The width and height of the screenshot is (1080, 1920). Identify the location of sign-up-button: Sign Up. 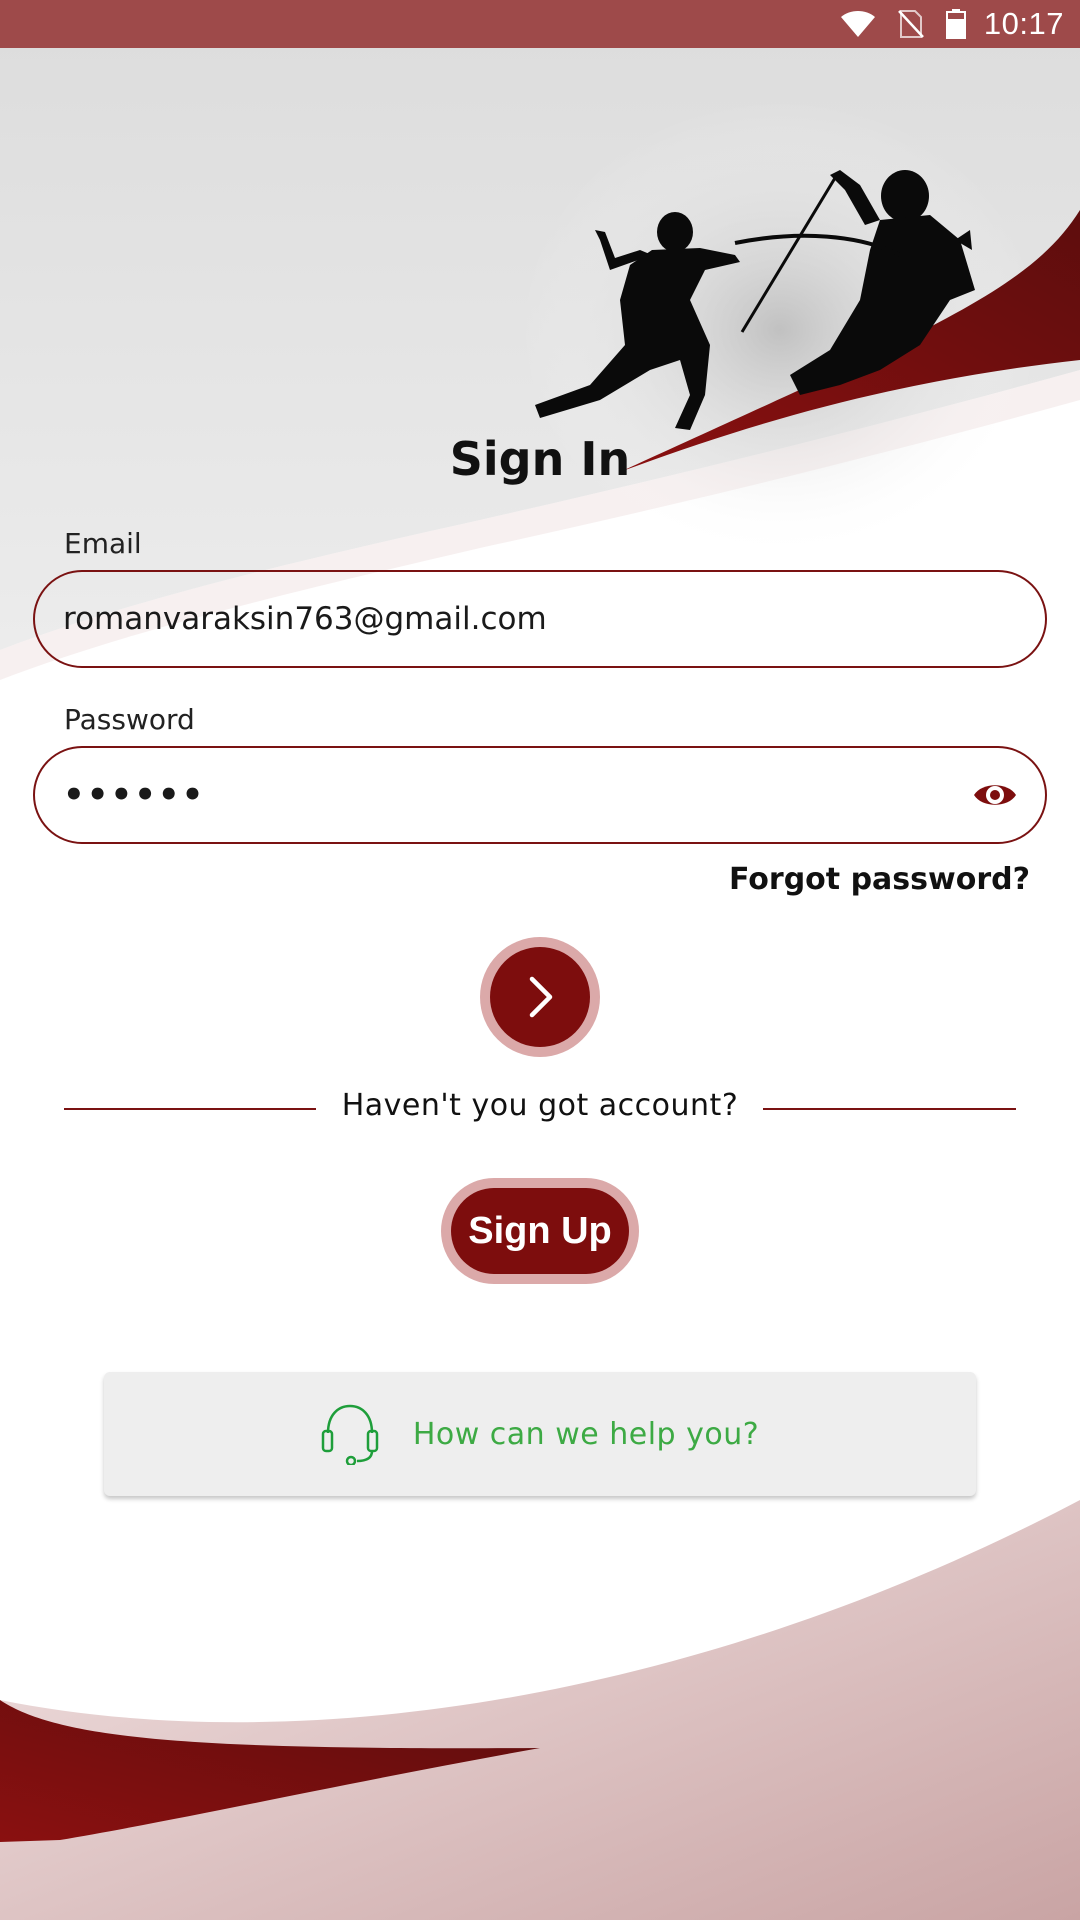
(540, 1231).